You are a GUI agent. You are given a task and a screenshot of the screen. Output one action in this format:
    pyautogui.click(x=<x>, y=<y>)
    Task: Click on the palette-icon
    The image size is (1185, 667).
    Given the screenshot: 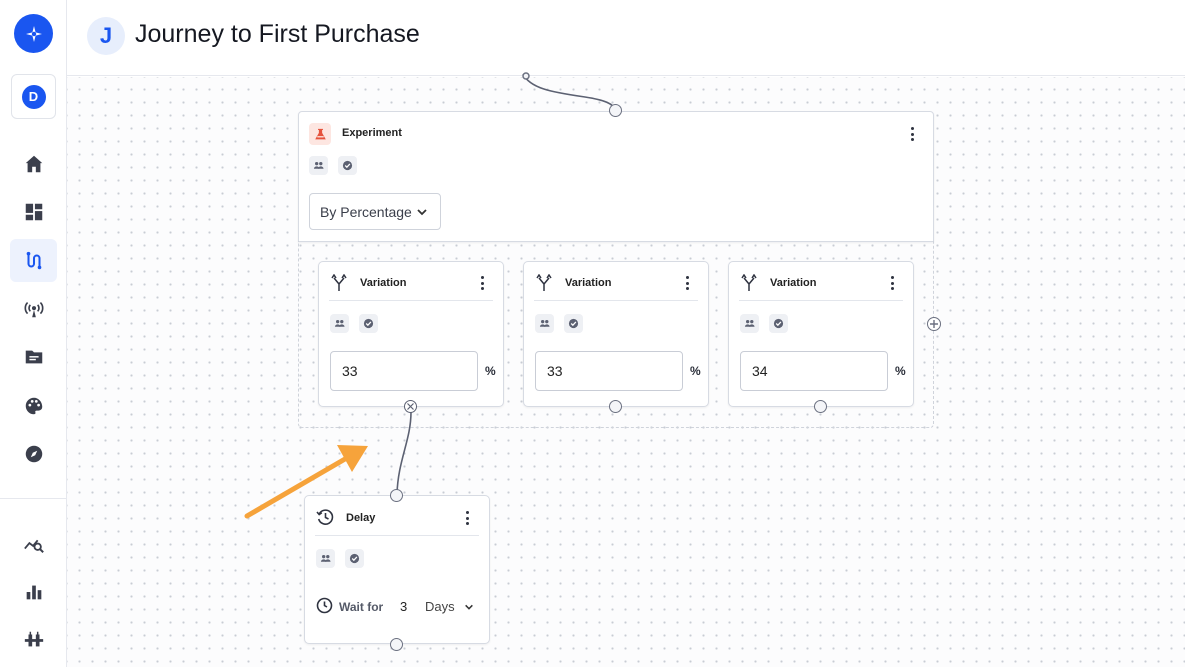 What is the action you would take?
    pyautogui.click(x=33, y=405)
    